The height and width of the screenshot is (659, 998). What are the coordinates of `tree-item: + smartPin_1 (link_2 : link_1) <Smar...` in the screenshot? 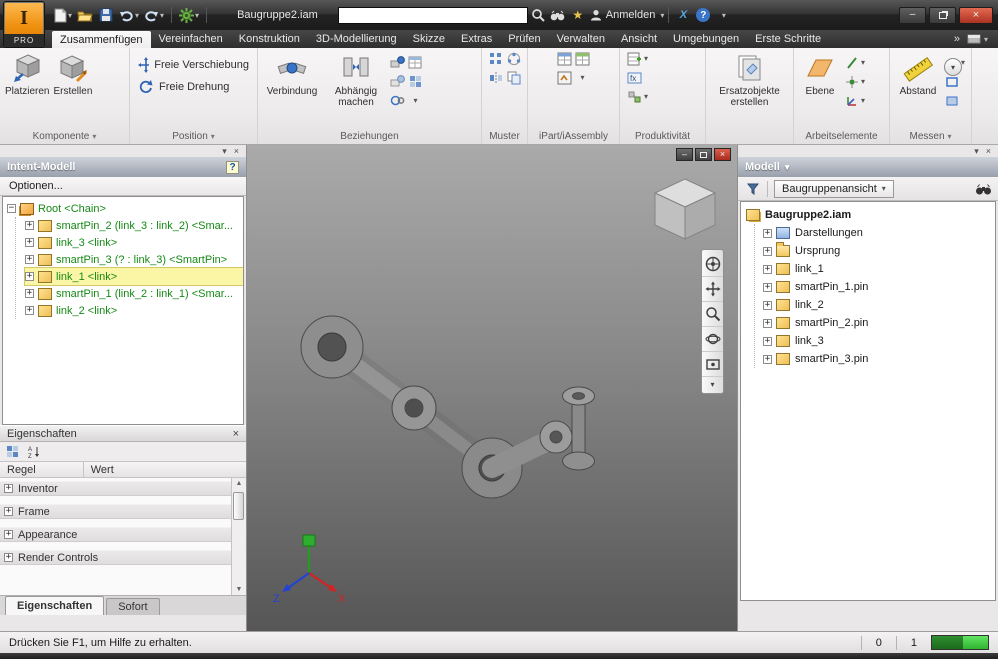 It's located at (134, 293).